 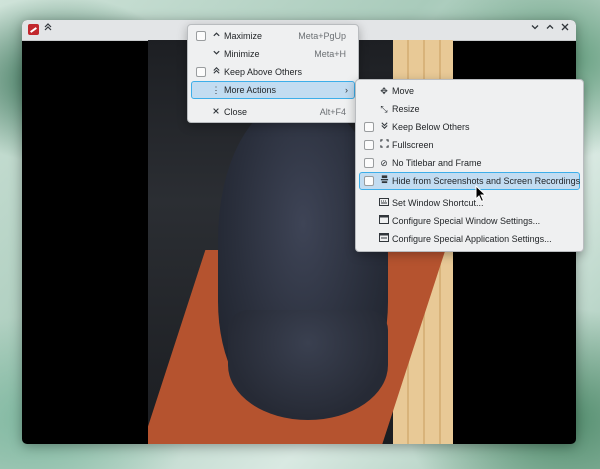 What do you see at coordinates (216, 54) in the screenshot?
I see `chevron-down-icon` at bounding box center [216, 54].